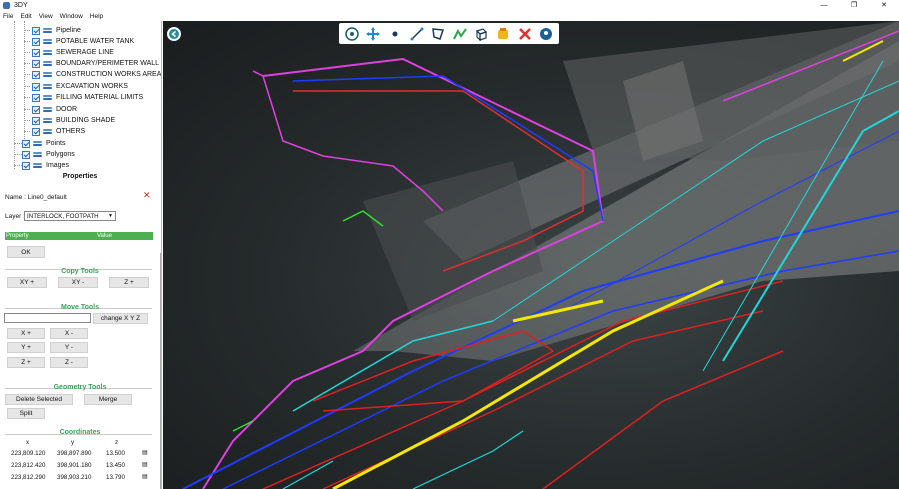 The width and height of the screenshot is (899, 489). What do you see at coordinates (56, 30) in the screenshot?
I see `layer-item-pipeline: Pipeline` at bounding box center [56, 30].